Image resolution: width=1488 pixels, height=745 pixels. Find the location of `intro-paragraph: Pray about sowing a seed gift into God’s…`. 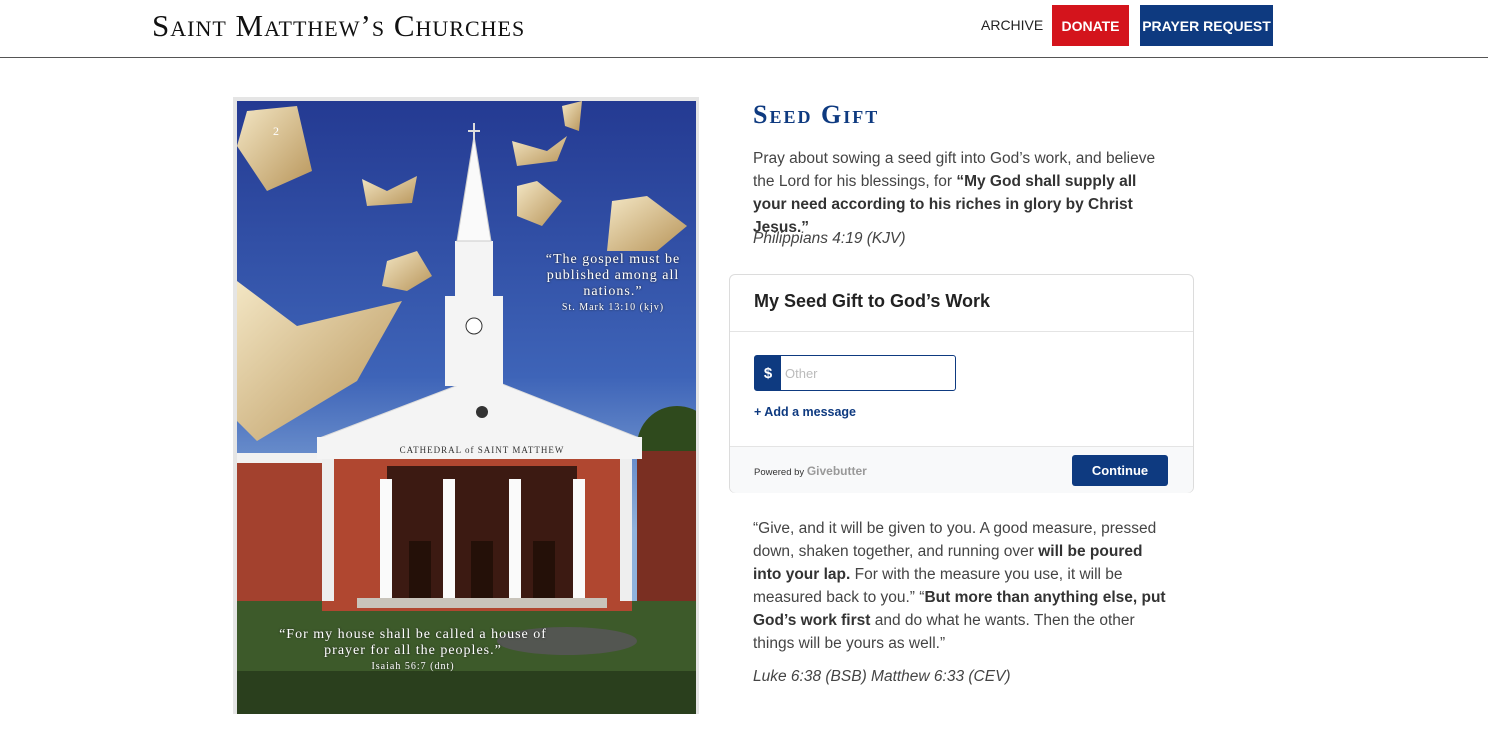

intro-paragraph: Pray about sowing a seed gift into God’s… is located at coordinates (963, 193).